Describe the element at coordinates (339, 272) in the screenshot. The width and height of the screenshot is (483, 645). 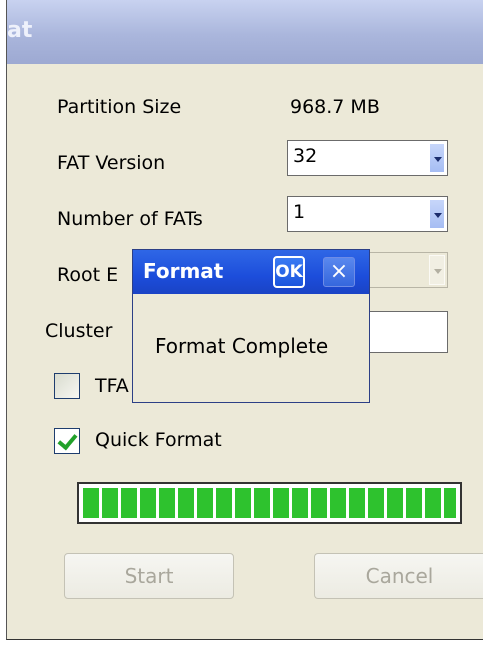
I see `close-icon: ×` at that location.